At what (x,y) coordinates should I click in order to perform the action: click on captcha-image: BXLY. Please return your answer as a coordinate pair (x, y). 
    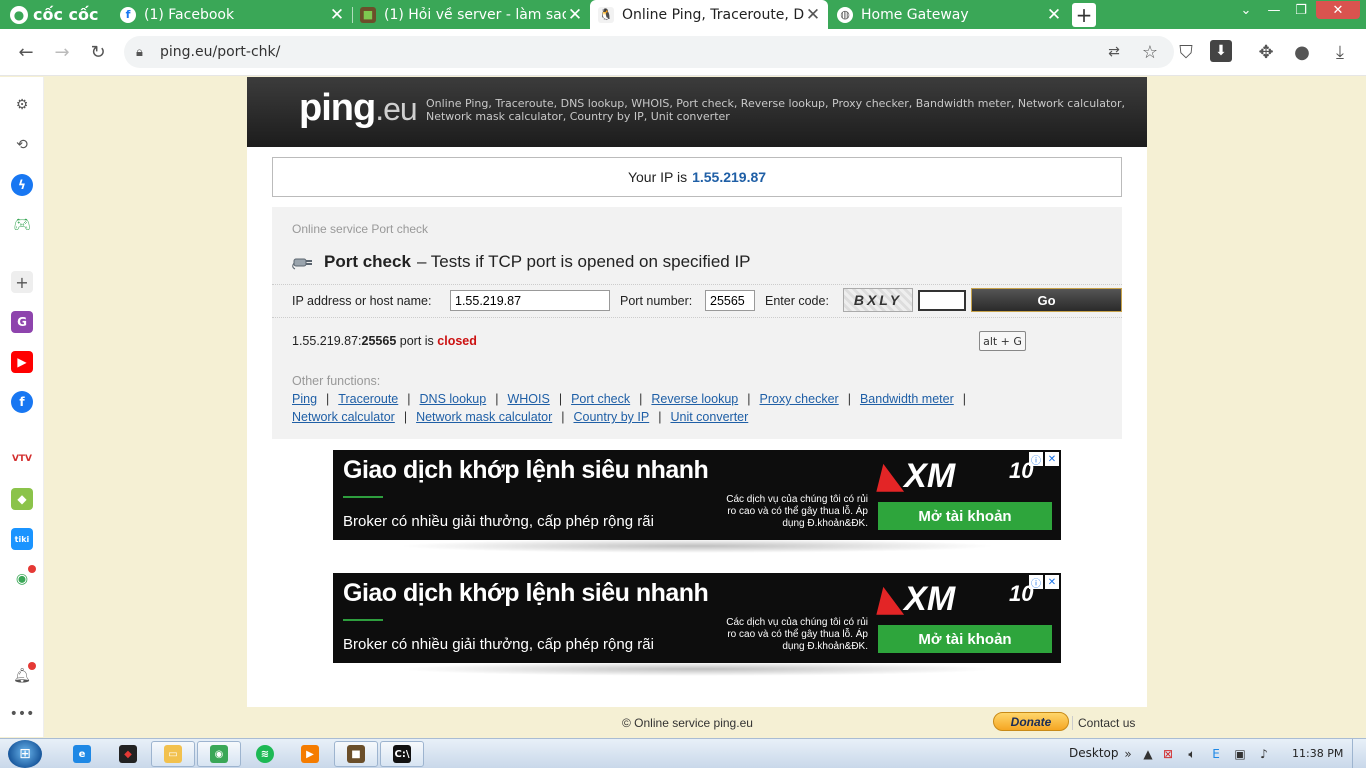
    Looking at the image, I should click on (878, 300).